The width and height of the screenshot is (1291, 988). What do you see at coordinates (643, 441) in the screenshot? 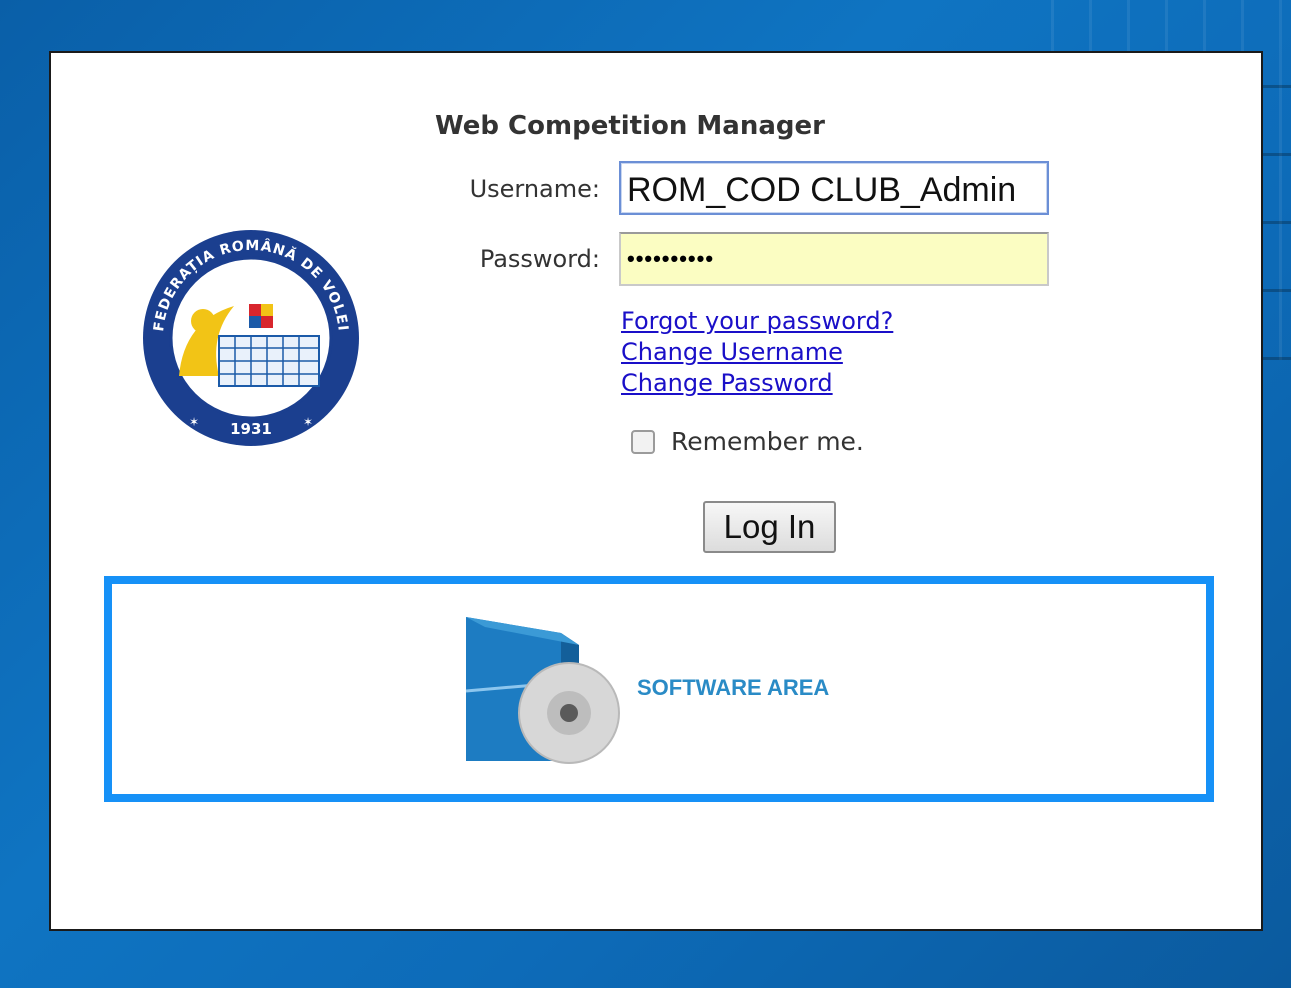
I see `remember-me-checkbox` at bounding box center [643, 441].